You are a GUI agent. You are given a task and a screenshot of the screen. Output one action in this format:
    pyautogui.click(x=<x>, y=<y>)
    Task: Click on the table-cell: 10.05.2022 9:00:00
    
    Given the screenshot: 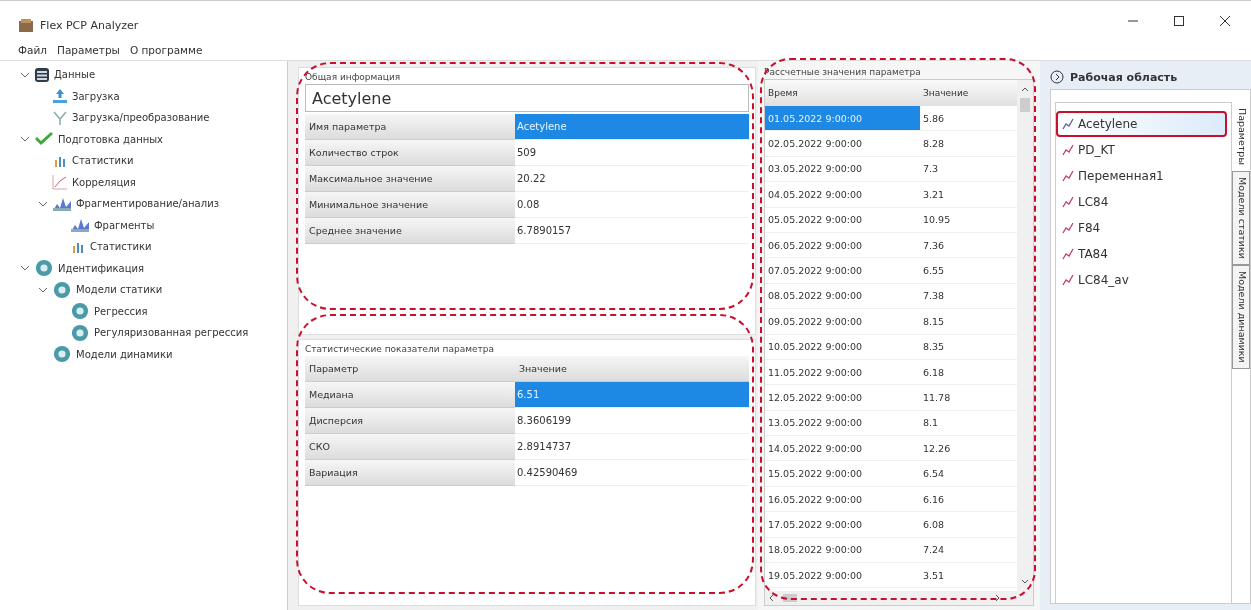 What is the action you would take?
    pyautogui.click(x=842, y=346)
    